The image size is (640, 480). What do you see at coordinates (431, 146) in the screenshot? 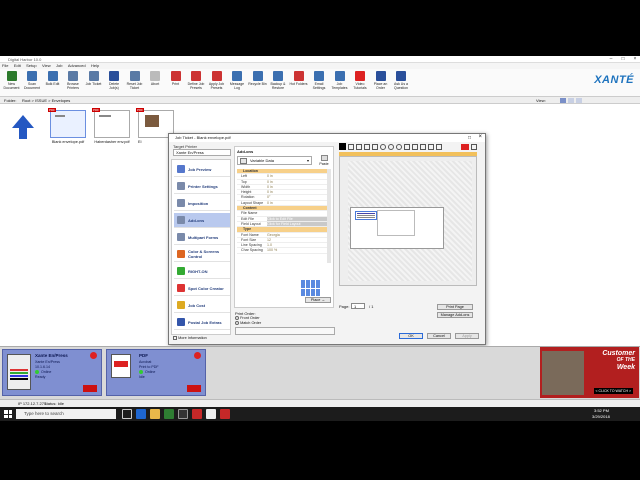
I see `crop-icon` at bounding box center [431, 146].